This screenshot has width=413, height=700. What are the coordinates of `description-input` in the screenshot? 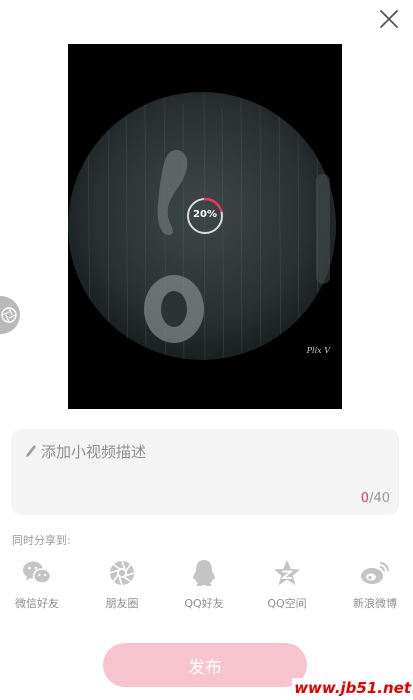 It's located at (211, 452).